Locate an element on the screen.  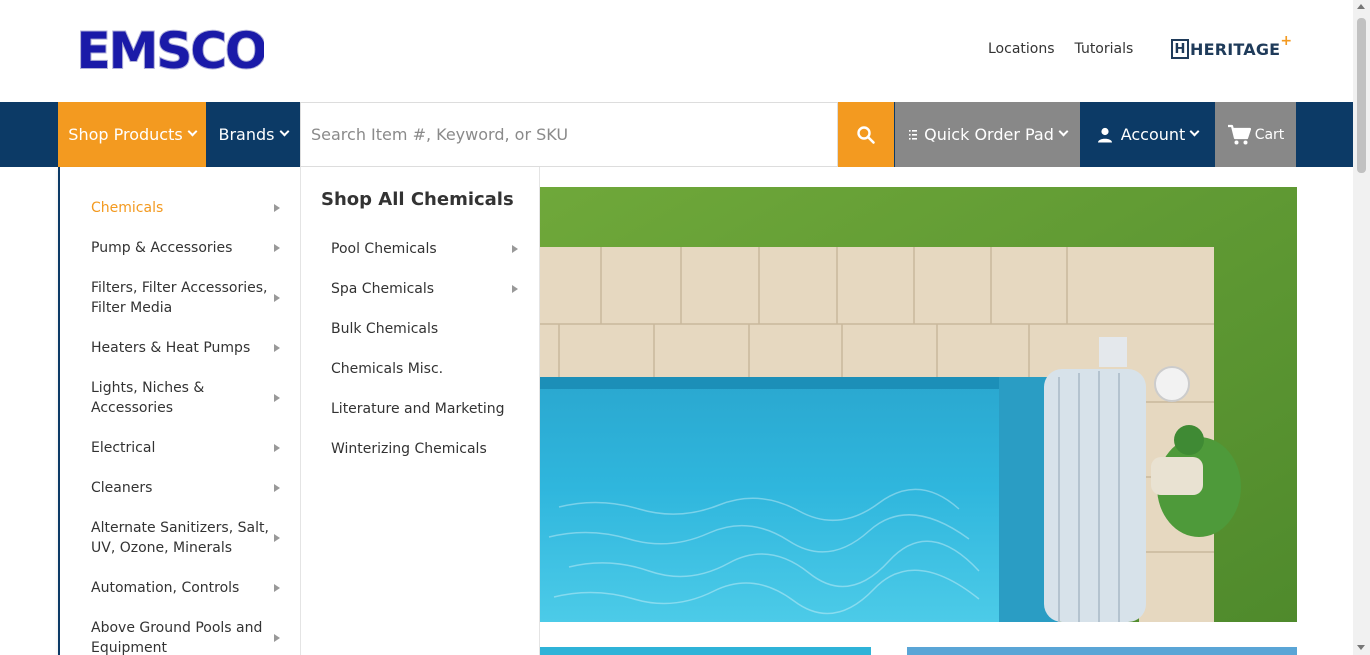
category-chemicals: Chemicals is located at coordinates (191, 208).